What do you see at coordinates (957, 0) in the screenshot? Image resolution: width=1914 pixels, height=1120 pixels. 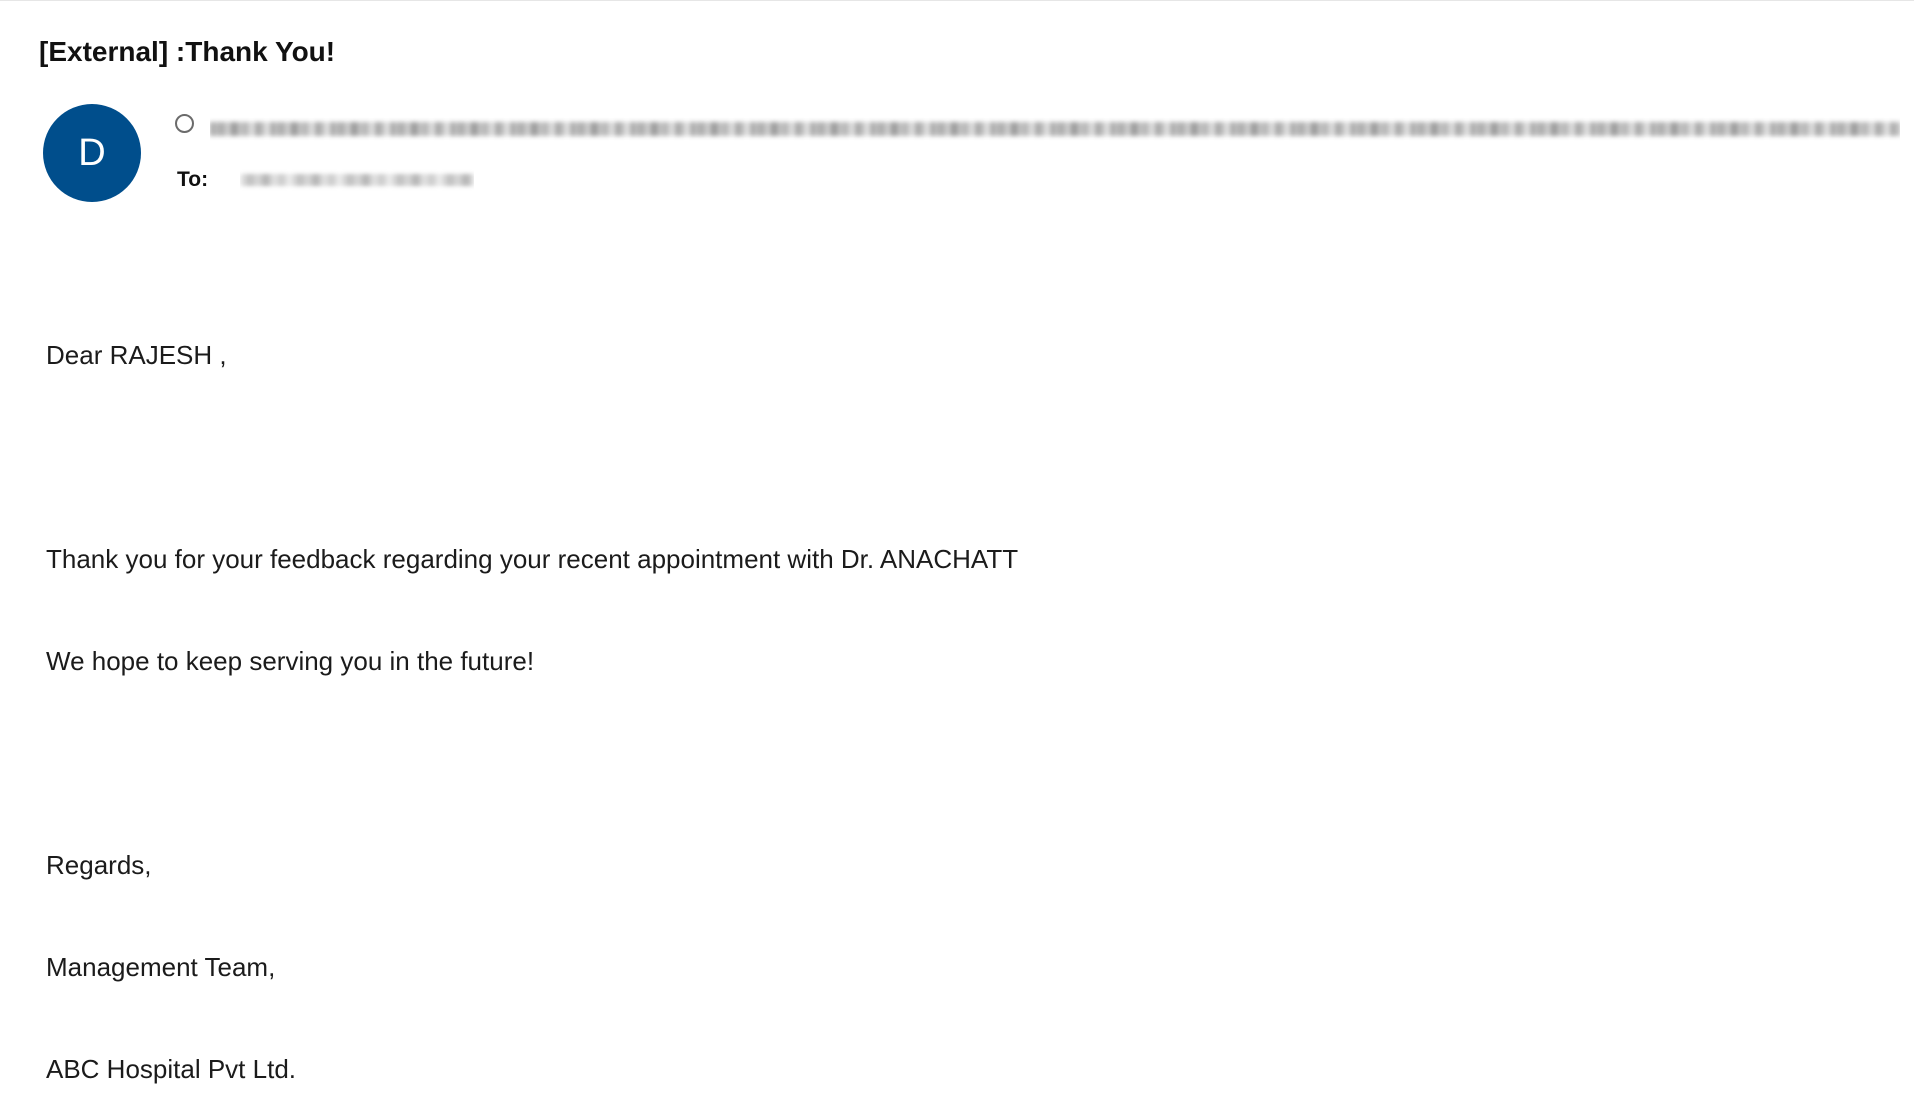 I see `header-divider` at bounding box center [957, 0].